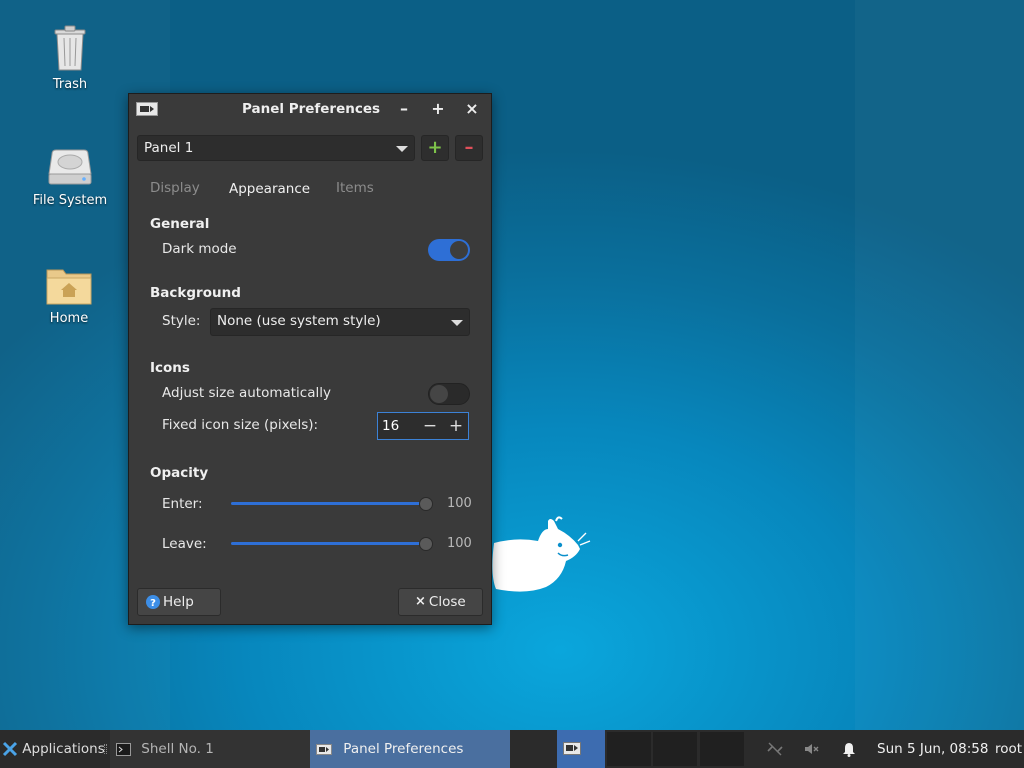 This screenshot has width=1024, height=768. I want to click on volume-muted-icon, so click(812, 749).